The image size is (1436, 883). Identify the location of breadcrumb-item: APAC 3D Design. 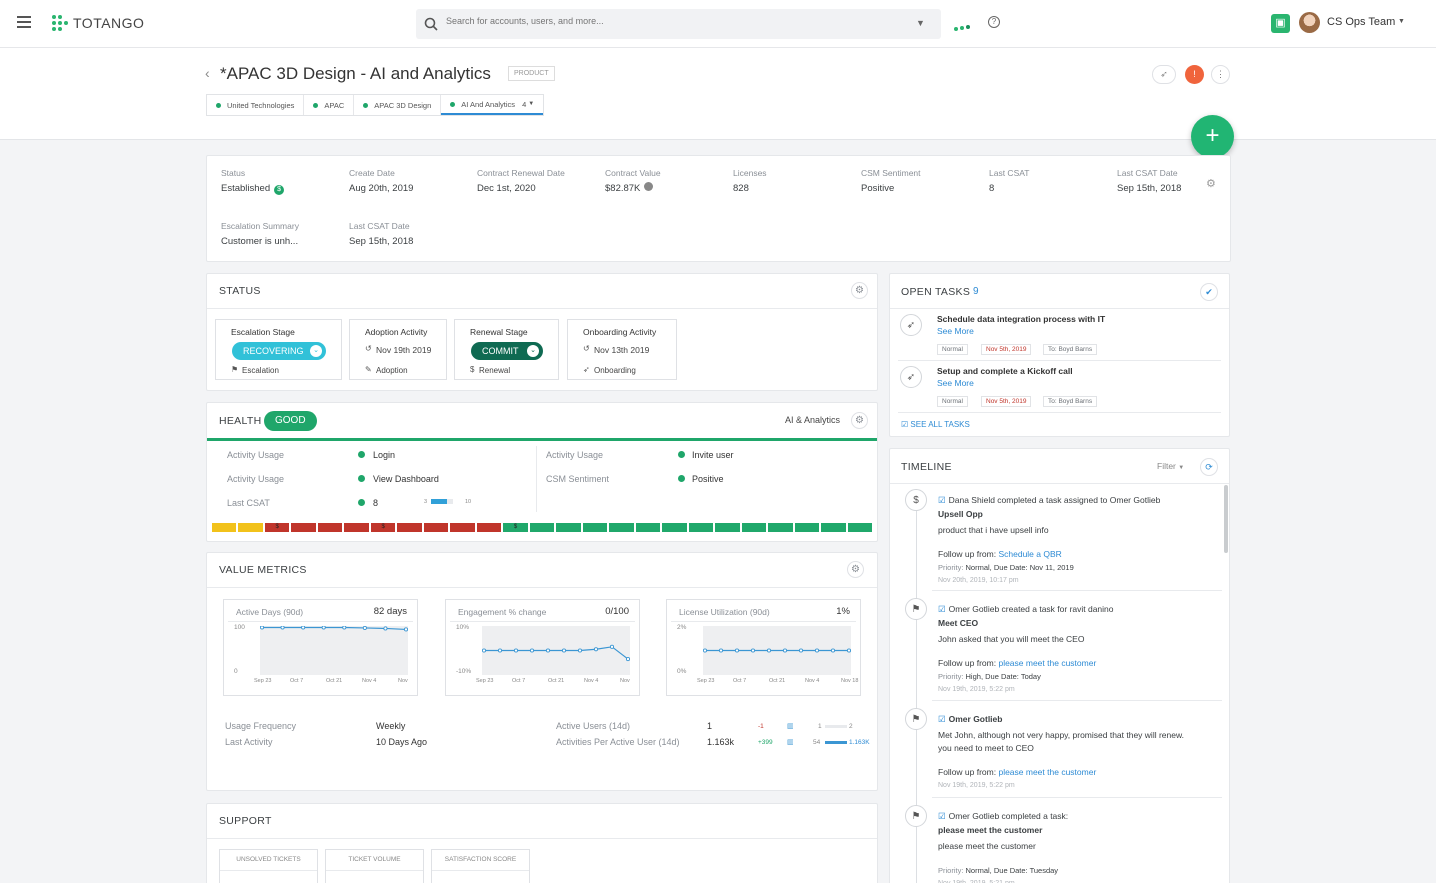
(397, 105).